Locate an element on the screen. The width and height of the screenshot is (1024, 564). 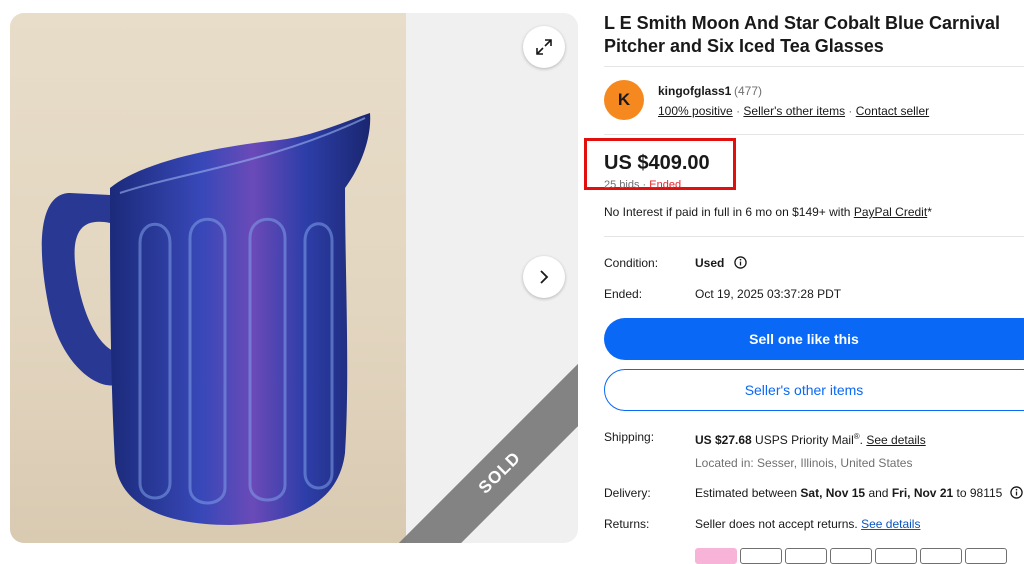
price: US $409.00 is located at coordinates (657, 163).